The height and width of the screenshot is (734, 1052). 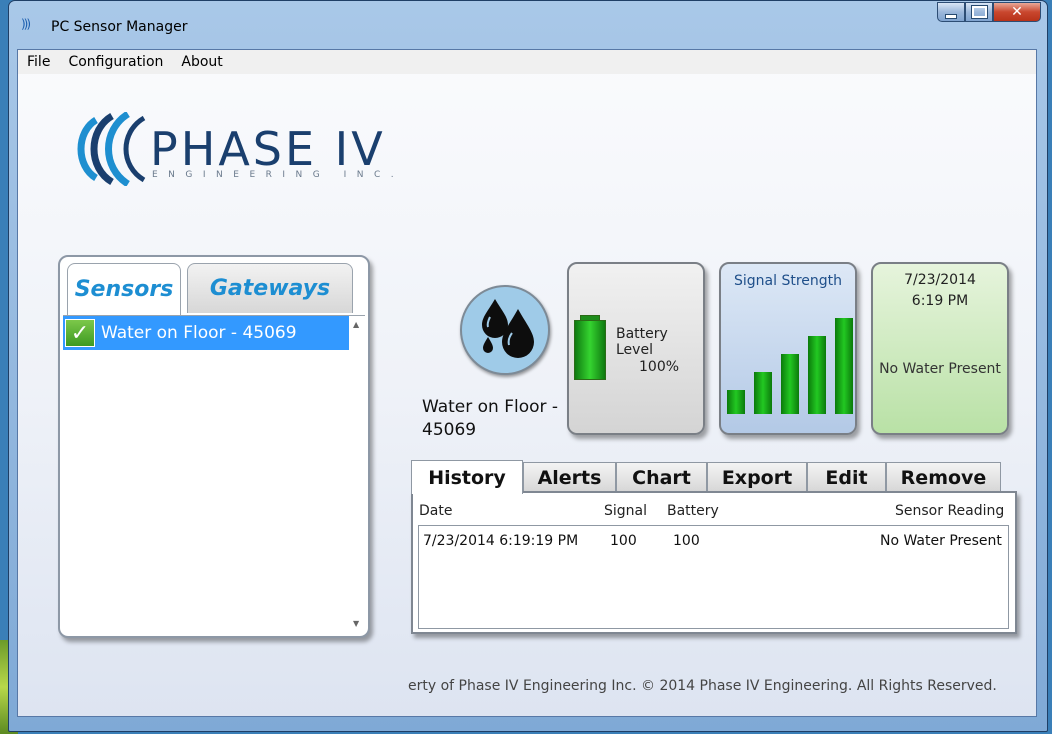 What do you see at coordinates (625, 511) in the screenshot?
I see `column-header-signal: Signal` at bounding box center [625, 511].